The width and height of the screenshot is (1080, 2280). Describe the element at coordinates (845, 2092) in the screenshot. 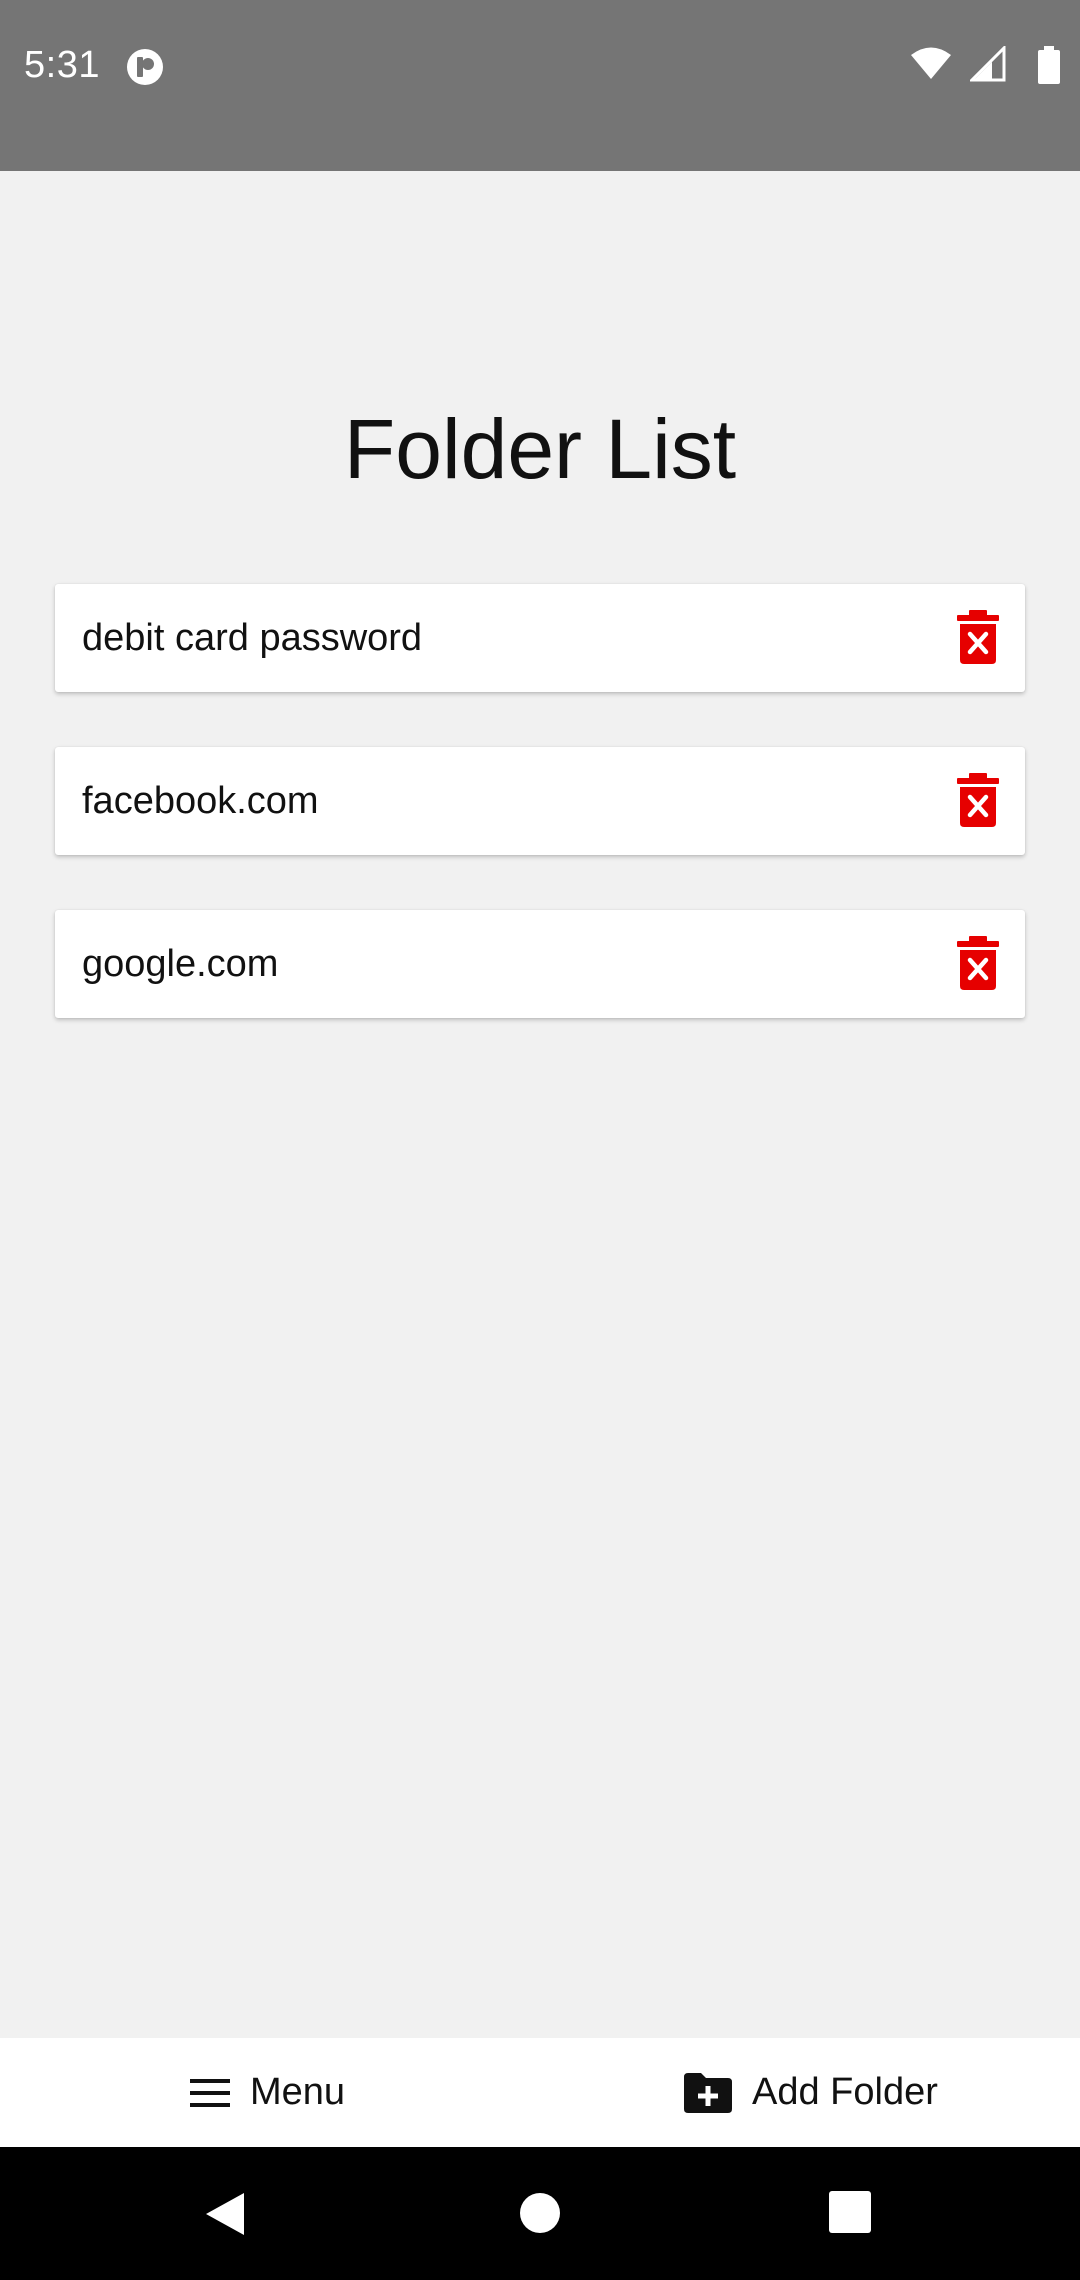

I see `add-folder-label: Add Folder` at that location.